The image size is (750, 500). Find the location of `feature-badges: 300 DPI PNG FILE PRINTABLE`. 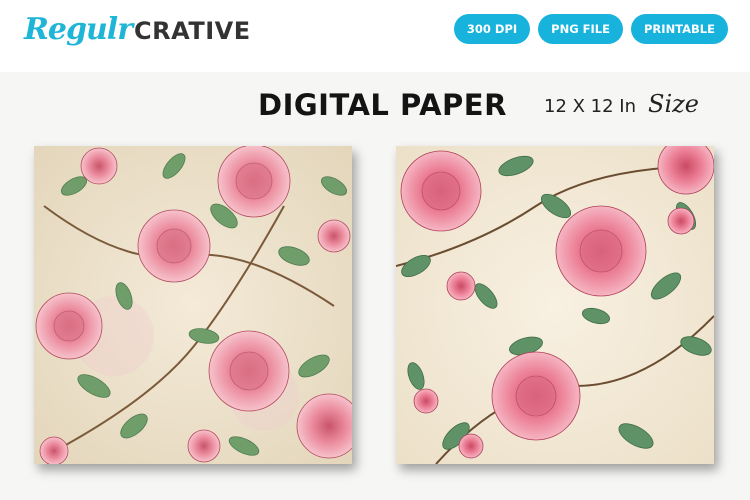

feature-badges: 300 DPI PNG FILE PRINTABLE is located at coordinates (590, 29).